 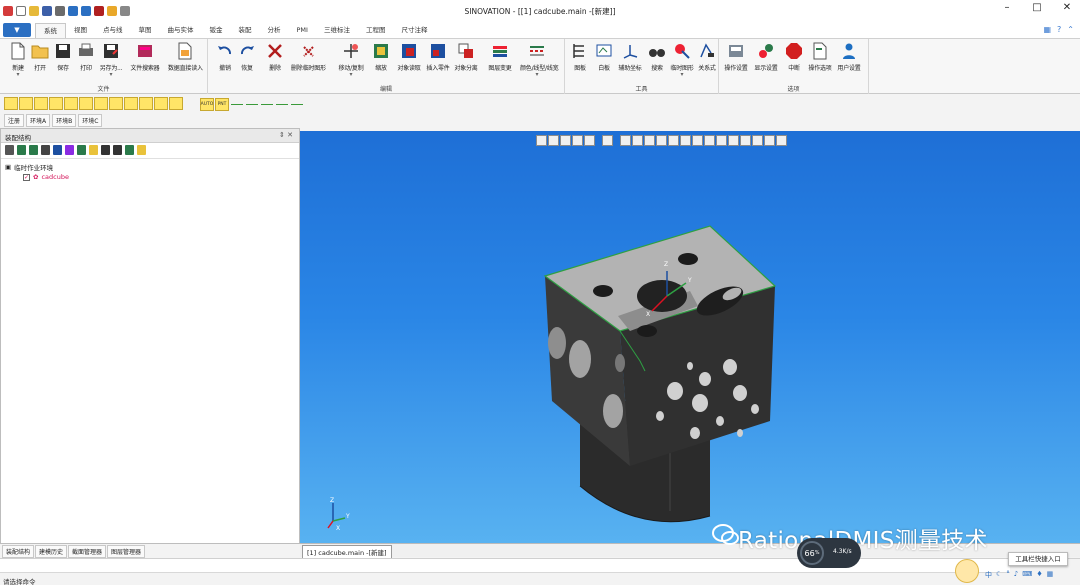 What do you see at coordinates (1047, 29) in the screenshot?
I see `layout-icon: ▦` at bounding box center [1047, 29].